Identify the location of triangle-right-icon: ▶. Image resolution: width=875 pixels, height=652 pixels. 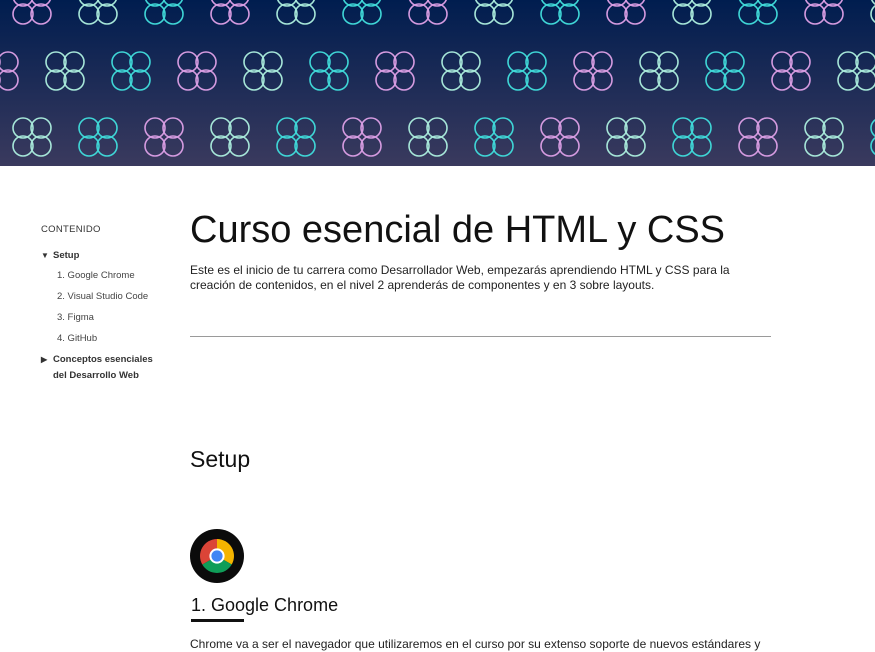
(44, 359).